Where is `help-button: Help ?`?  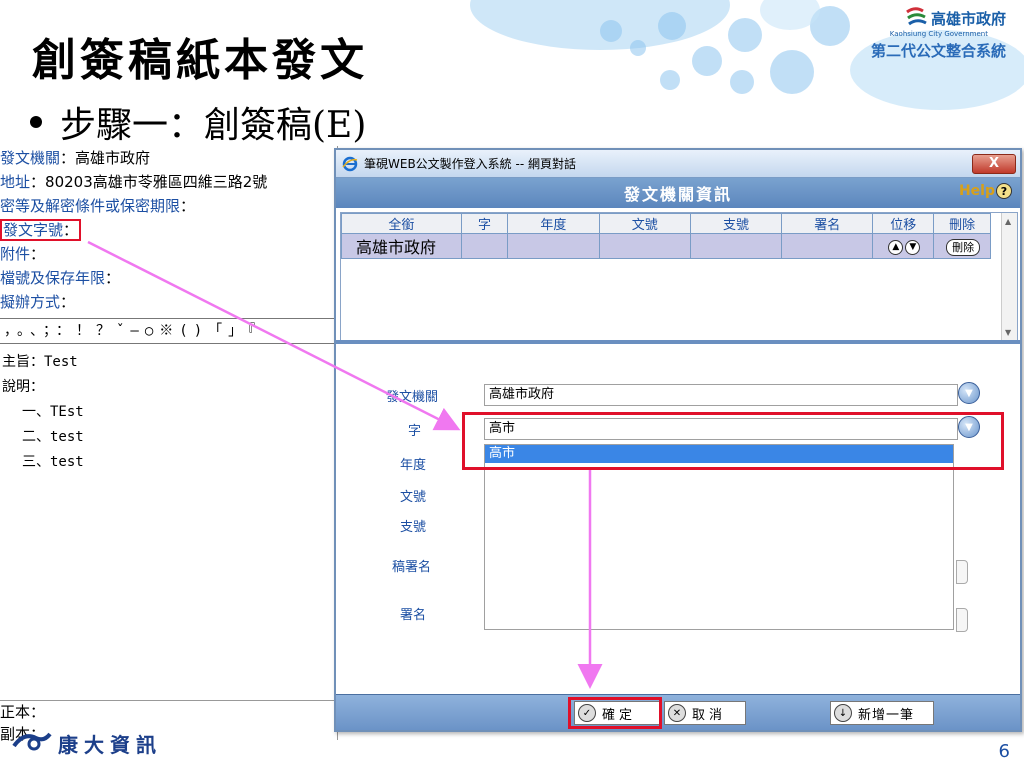
help-button: Help ? is located at coordinates (985, 191).